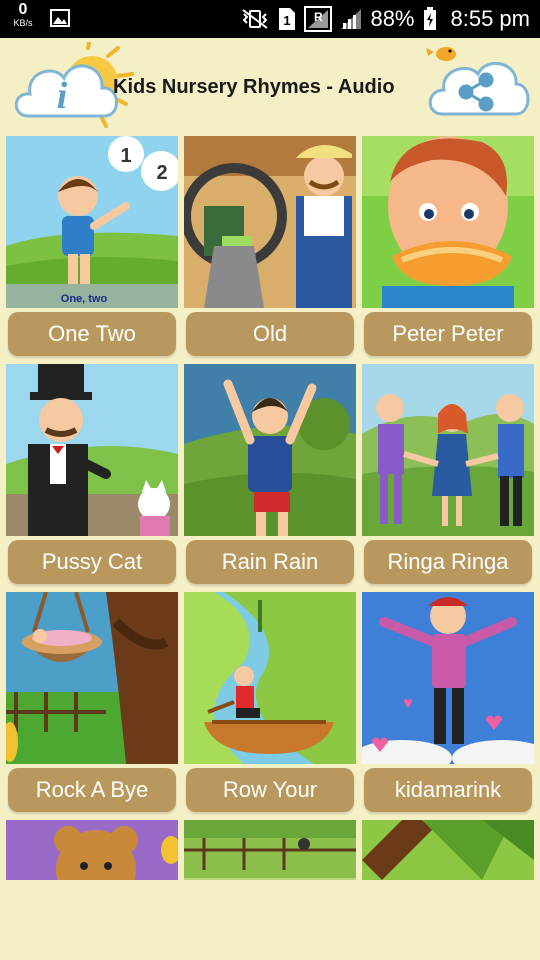 This screenshot has width=540, height=960. What do you see at coordinates (84, 299) in the screenshot?
I see `rhyme-caption: One, two` at bounding box center [84, 299].